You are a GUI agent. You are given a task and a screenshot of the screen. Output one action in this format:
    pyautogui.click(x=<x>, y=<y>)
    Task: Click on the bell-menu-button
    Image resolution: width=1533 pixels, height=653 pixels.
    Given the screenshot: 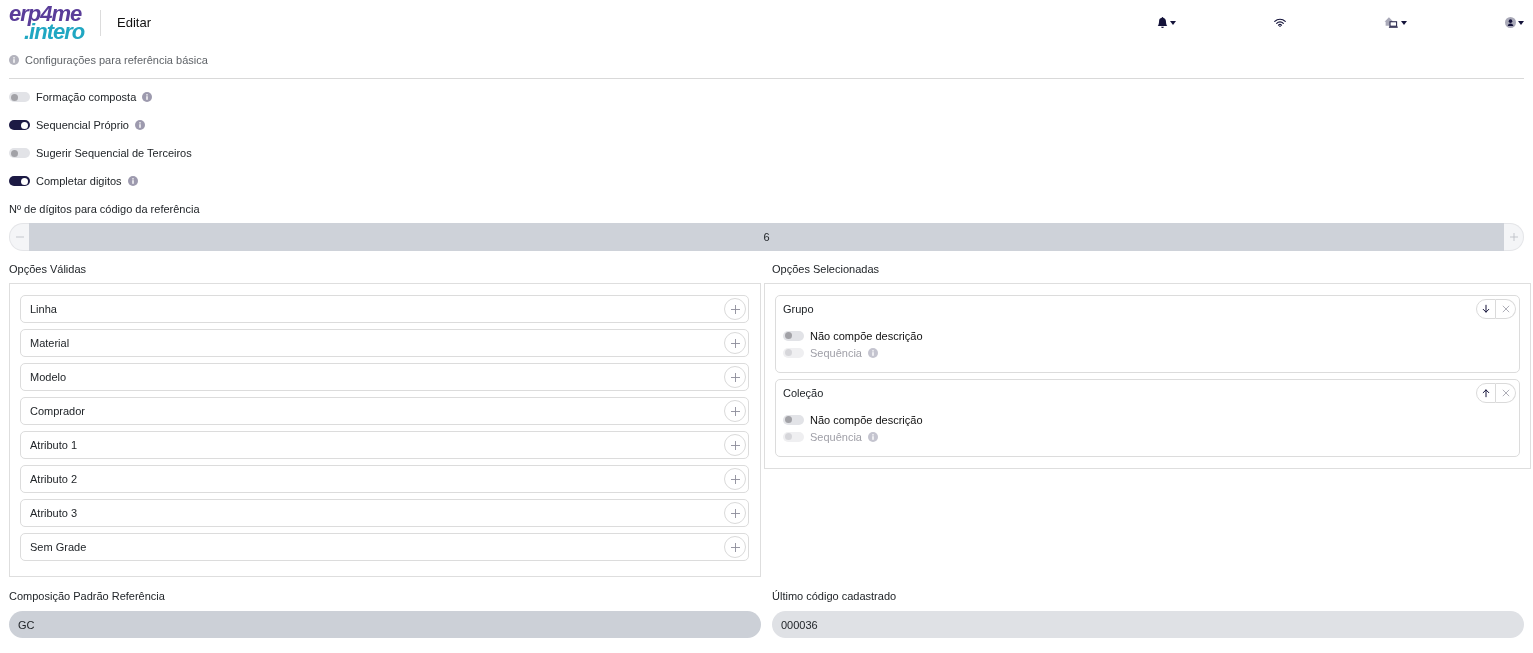 What is the action you would take?
    pyautogui.click(x=1166, y=22)
    